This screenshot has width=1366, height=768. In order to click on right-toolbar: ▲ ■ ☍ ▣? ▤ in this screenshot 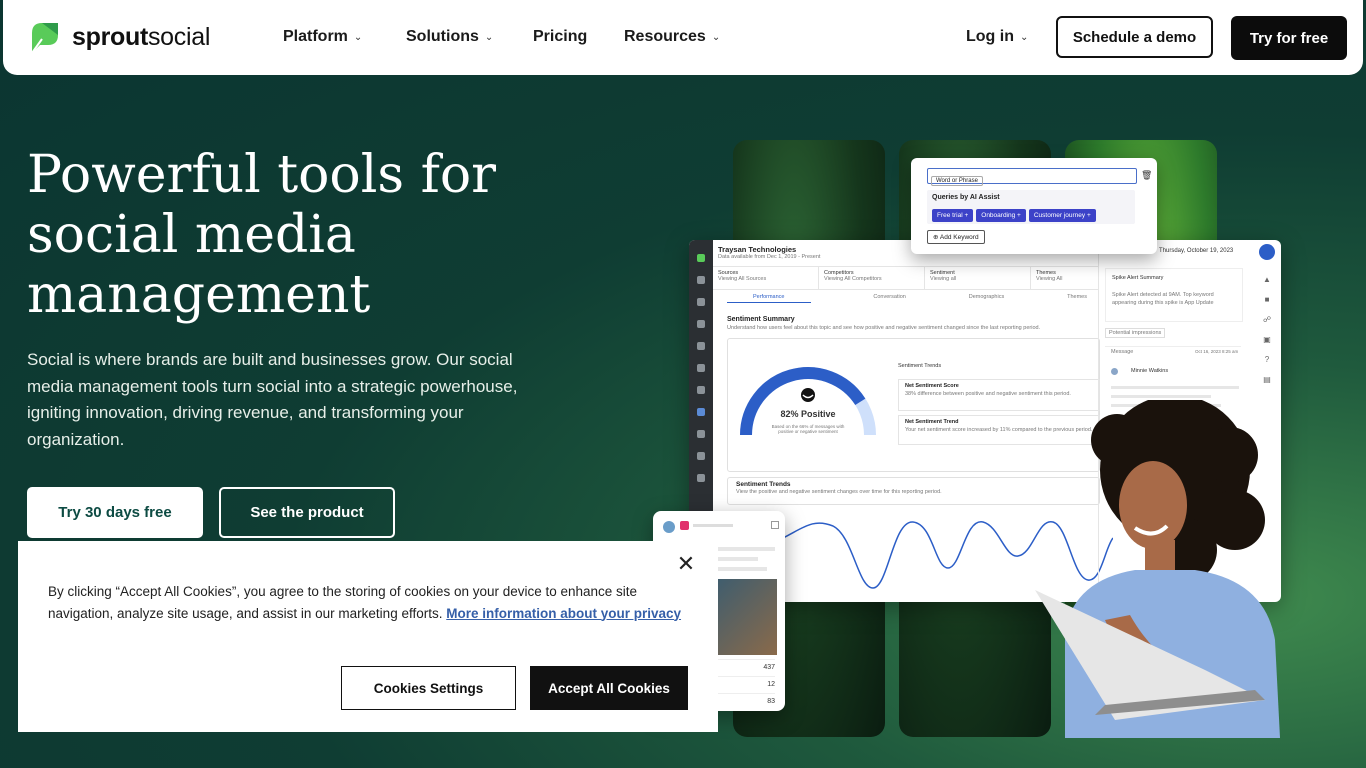, I will do `click(1267, 319)`.